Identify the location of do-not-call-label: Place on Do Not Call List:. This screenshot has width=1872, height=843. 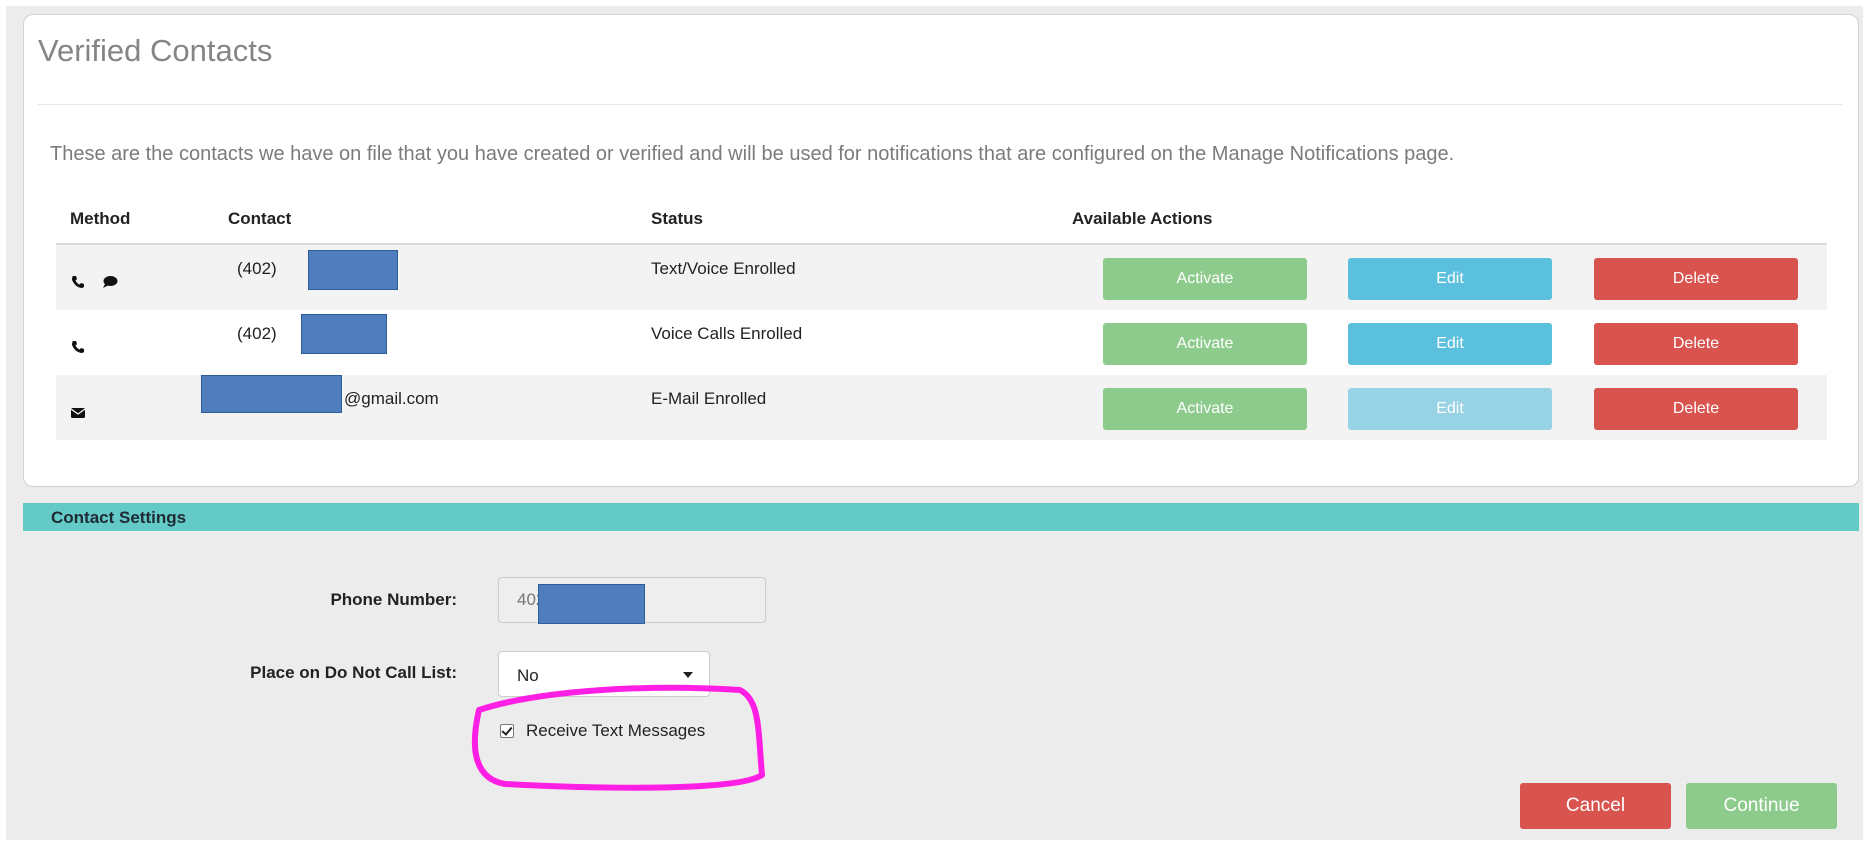
(353, 672).